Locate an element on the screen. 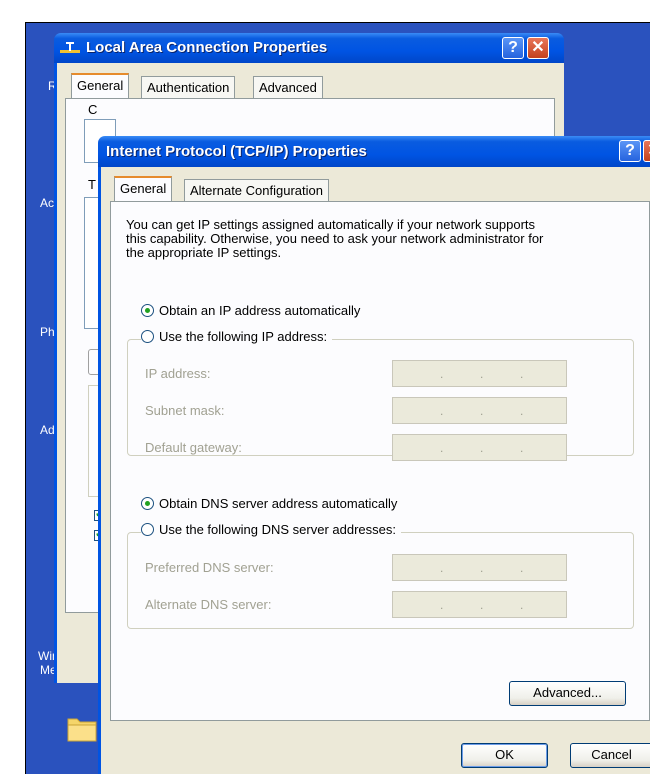 The width and height of the screenshot is (650, 774). use-following-ip-radio: Use the following IP address: is located at coordinates (237, 336).